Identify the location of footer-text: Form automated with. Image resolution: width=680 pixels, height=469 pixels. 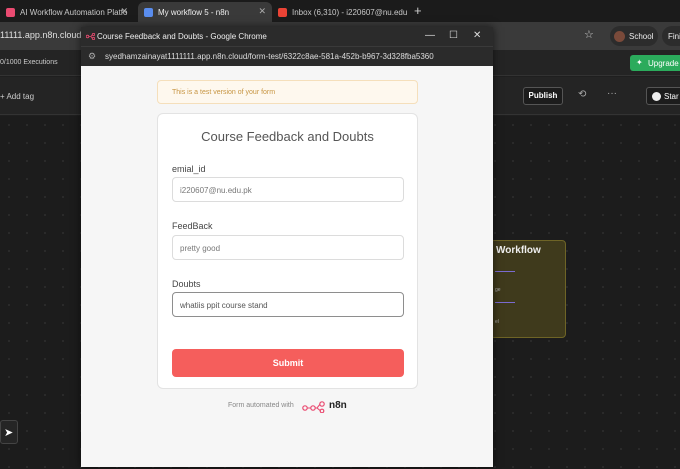
(261, 405).